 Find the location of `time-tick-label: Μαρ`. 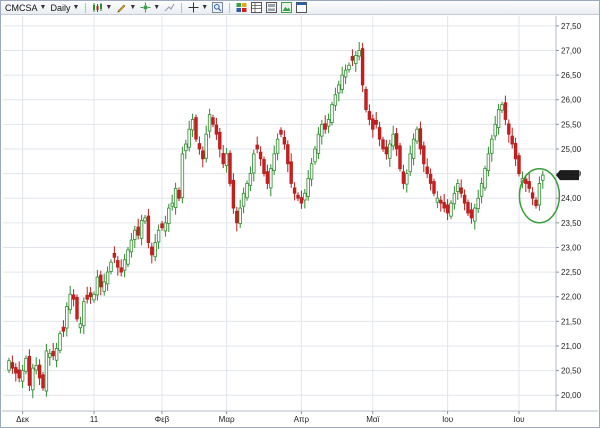

time-tick-label: Μαρ is located at coordinates (227, 419).